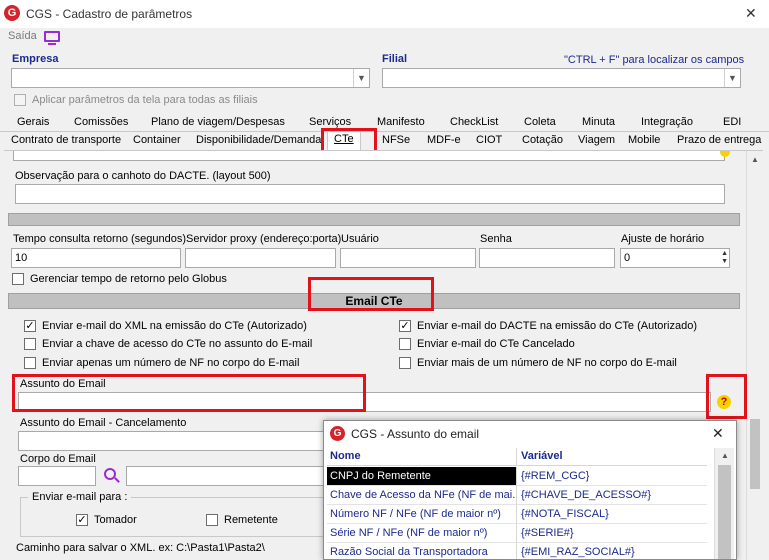  I want to click on assunto-cancel-label: Assunto do Email - Cancelamento, so click(103, 423).